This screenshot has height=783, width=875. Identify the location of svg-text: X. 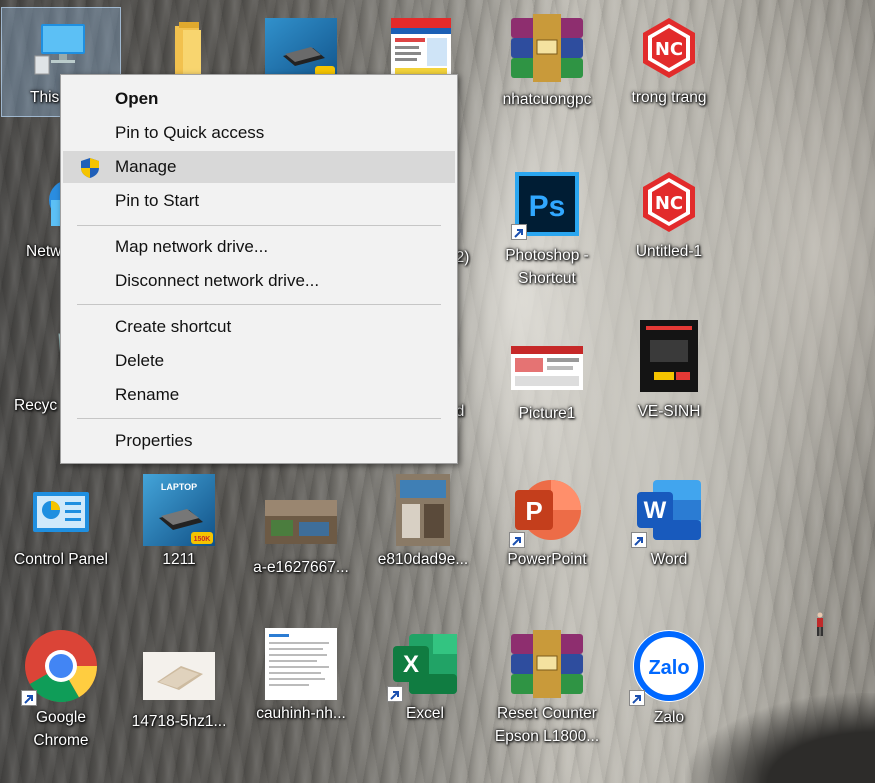
(411, 664).